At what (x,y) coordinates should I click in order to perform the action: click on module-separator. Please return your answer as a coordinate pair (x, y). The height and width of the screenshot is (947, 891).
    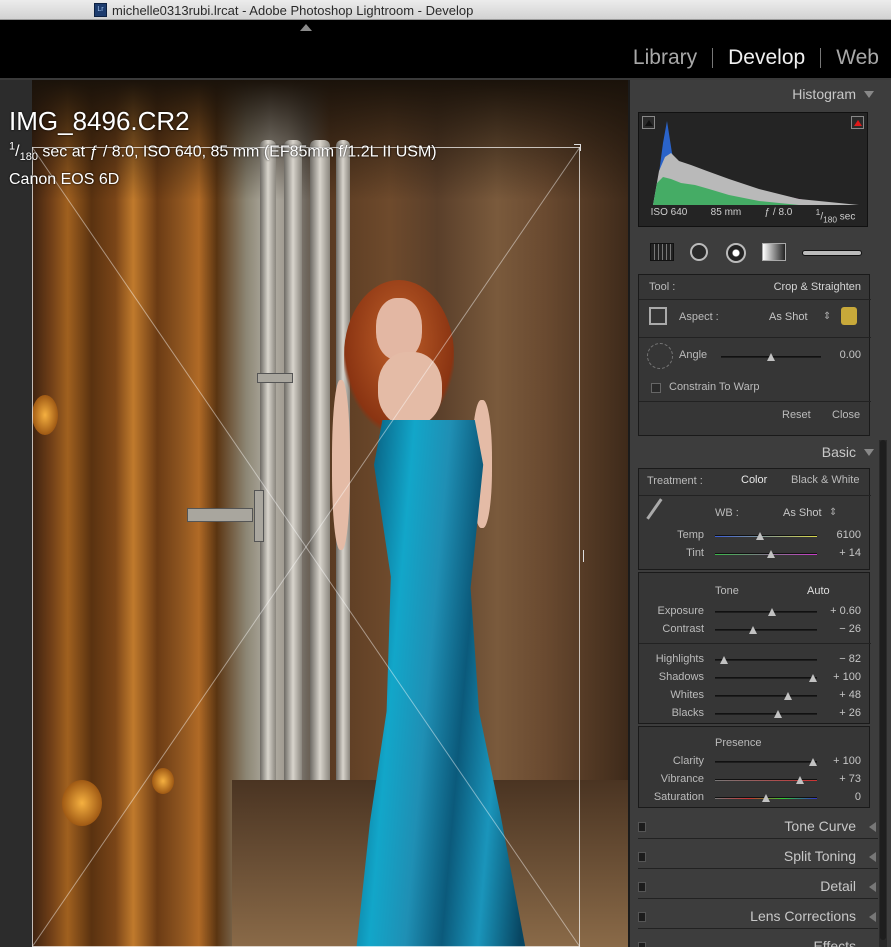
    Looking at the image, I should click on (713, 58).